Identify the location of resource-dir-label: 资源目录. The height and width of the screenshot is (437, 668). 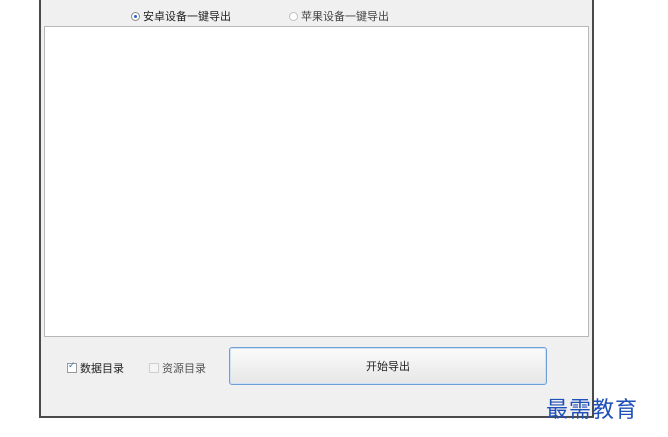
(184, 368).